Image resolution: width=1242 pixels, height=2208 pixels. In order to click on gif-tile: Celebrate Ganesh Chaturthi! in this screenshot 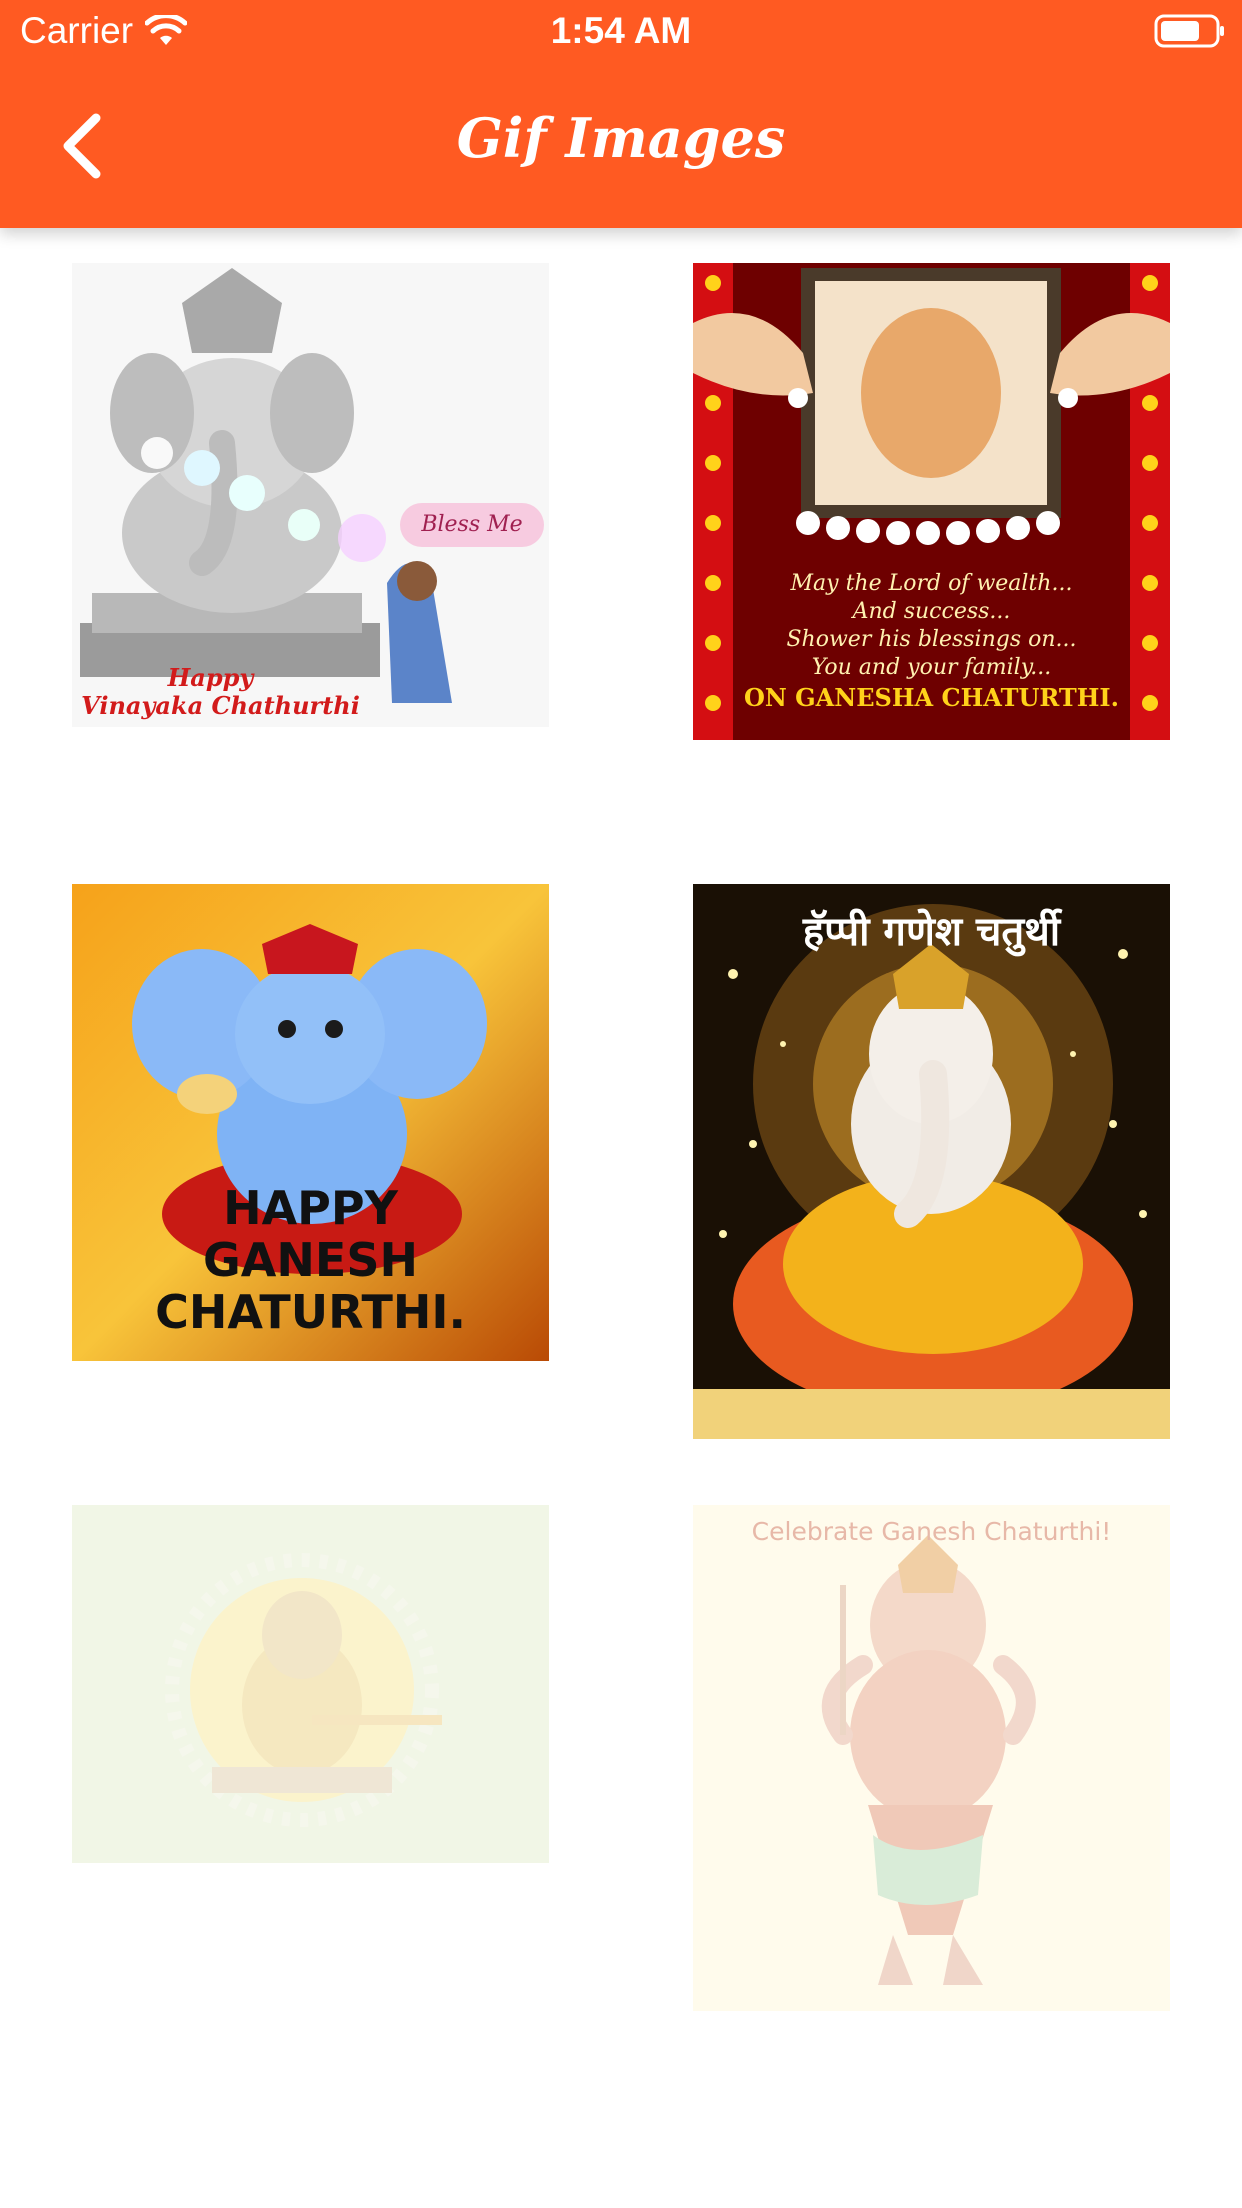, I will do `click(931, 1758)`.